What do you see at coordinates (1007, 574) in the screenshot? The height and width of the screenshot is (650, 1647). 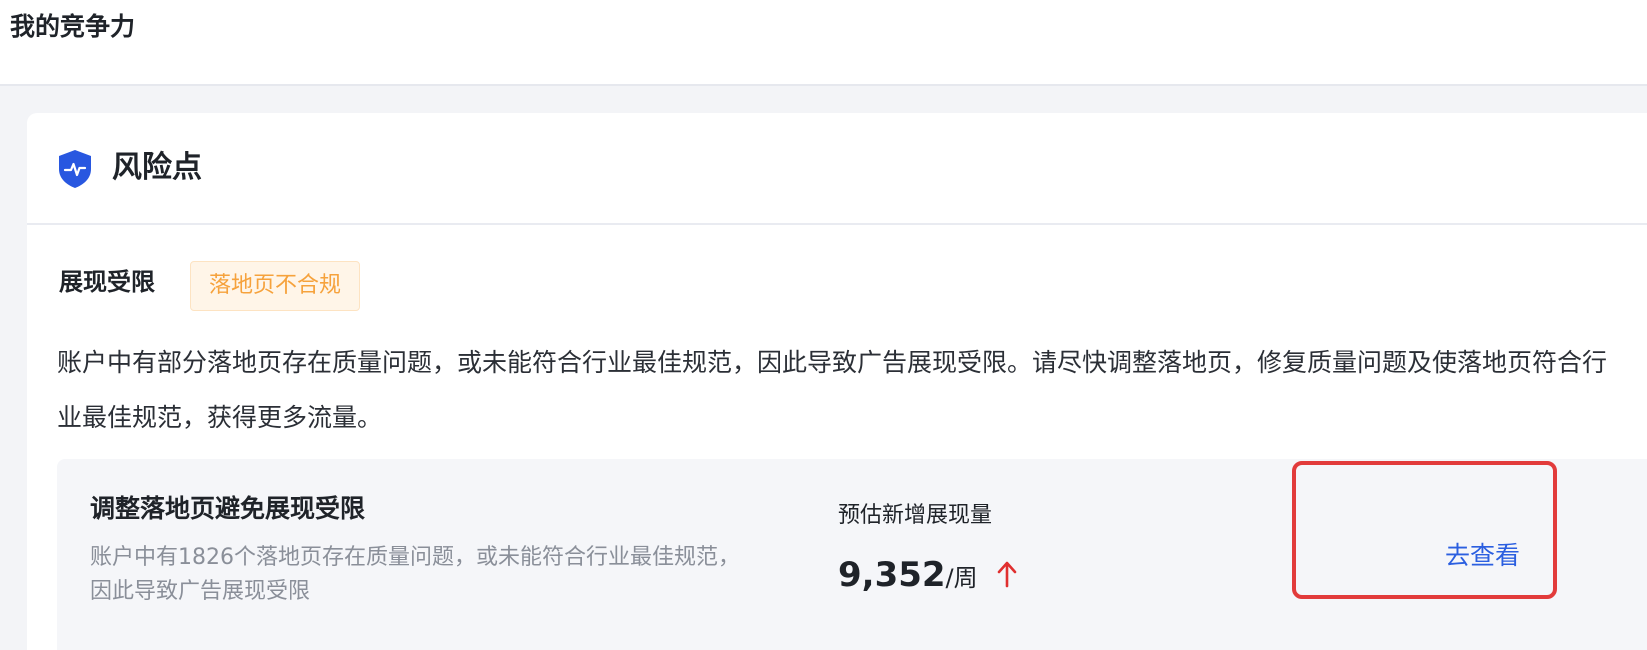 I see `arrow-up-icon` at bounding box center [1007, 574].